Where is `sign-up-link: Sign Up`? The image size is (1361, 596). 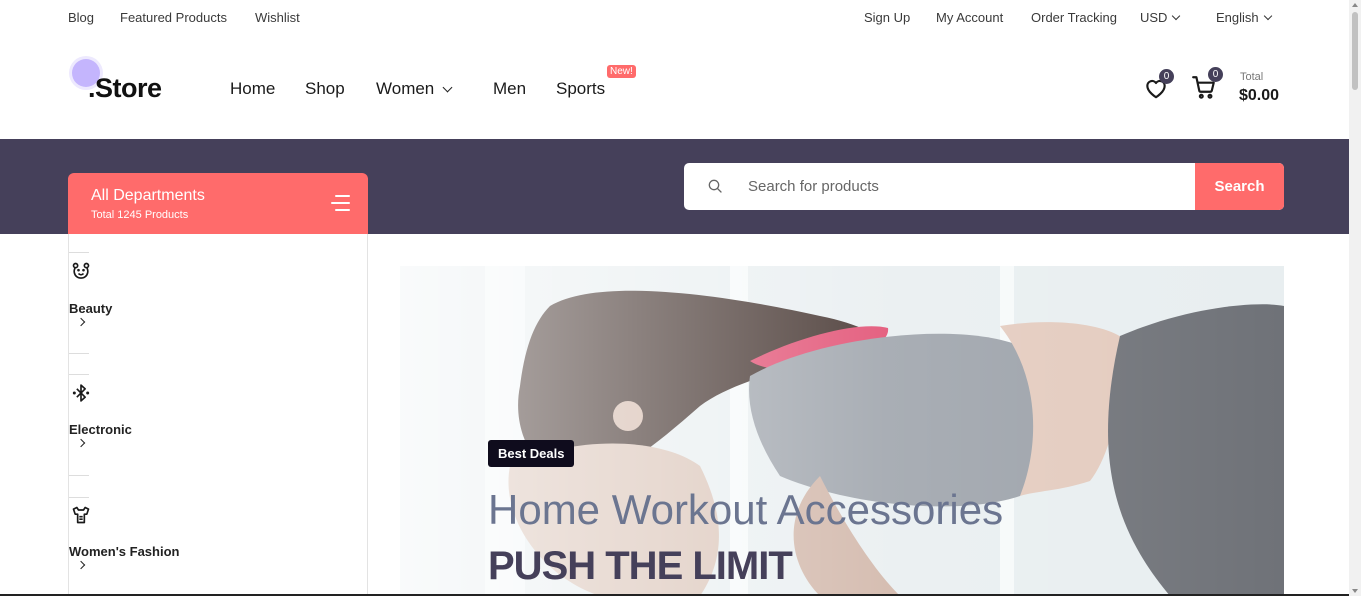
sign-up-link: Sign Up is located at coordinates (887, 17).